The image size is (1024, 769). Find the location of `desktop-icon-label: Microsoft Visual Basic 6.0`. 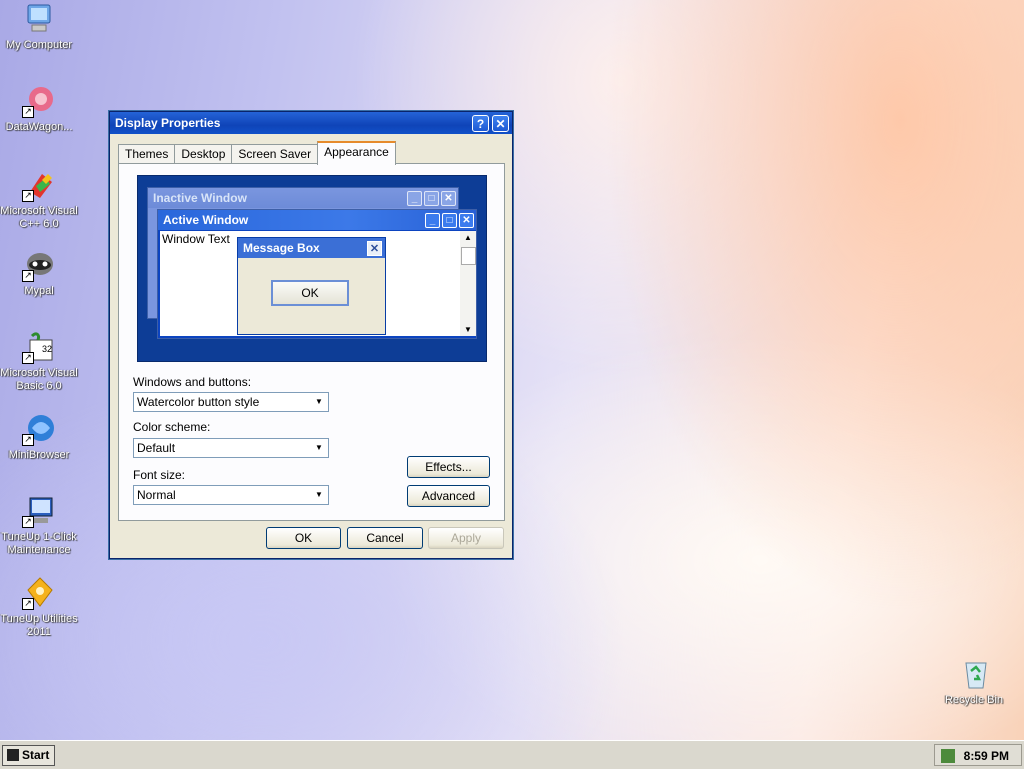

desktop-icon-label: Microsoft Visual Basic 6.0 is located at coordinates (39, 379).